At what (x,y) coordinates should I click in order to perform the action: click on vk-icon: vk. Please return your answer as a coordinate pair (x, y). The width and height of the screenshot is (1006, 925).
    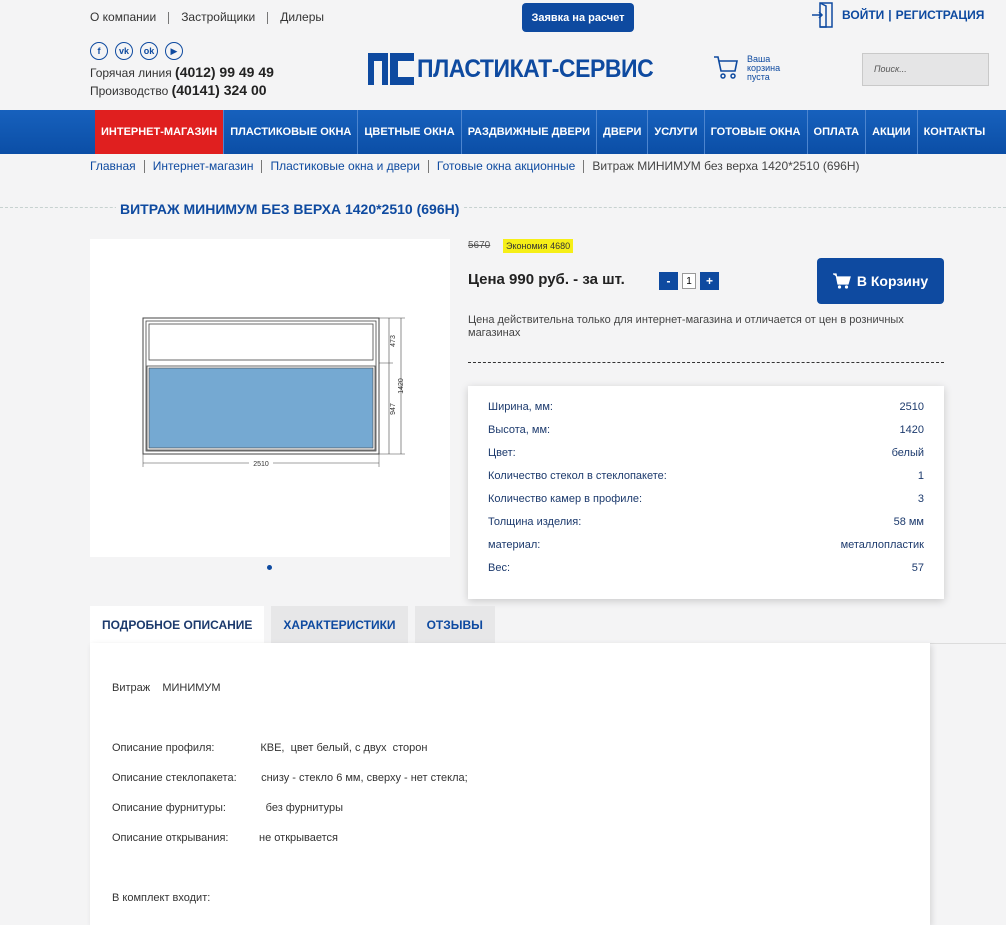
    Looking at the image, I should click on (124, 51).